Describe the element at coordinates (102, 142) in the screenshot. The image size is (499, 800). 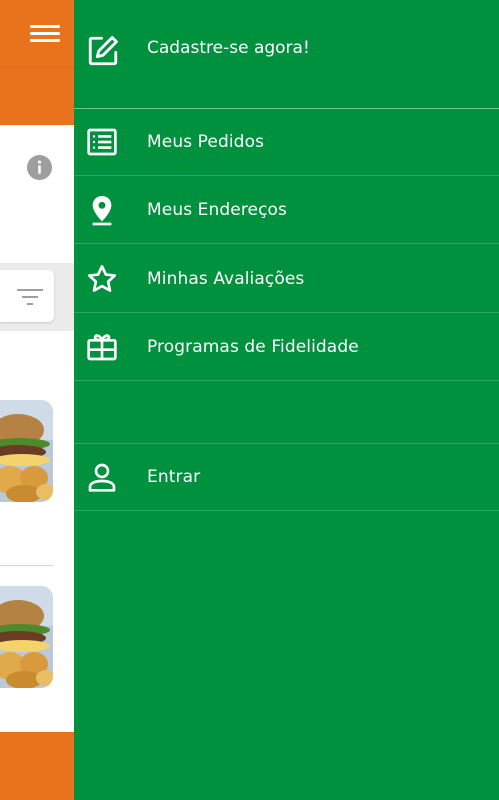
I see `list-icon` at that location.